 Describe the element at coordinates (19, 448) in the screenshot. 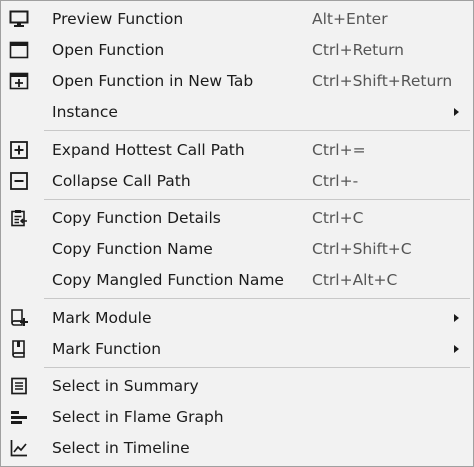

I see `timeline-chart-icon` at that location.